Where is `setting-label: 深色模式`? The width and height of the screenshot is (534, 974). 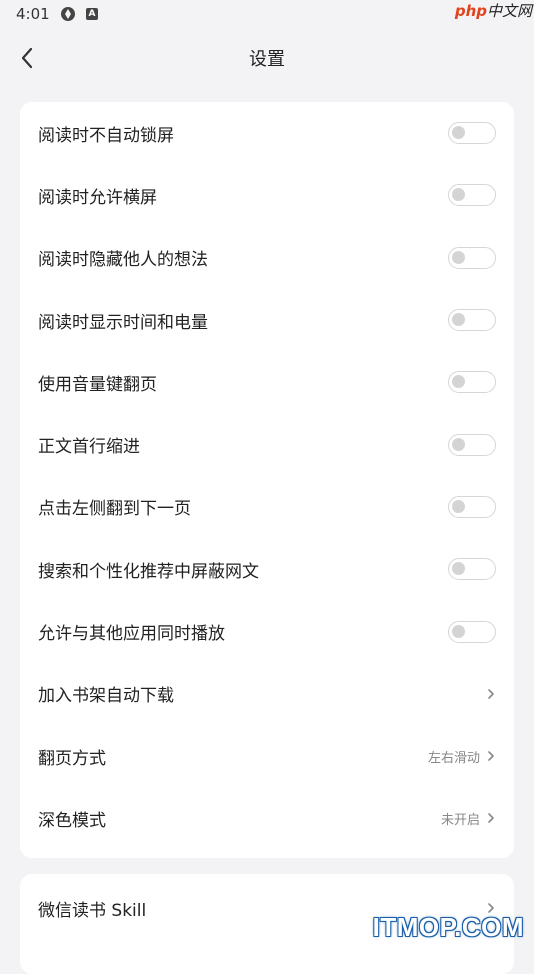
setting-label: 深色模式 is located at coordinates (72, 820).